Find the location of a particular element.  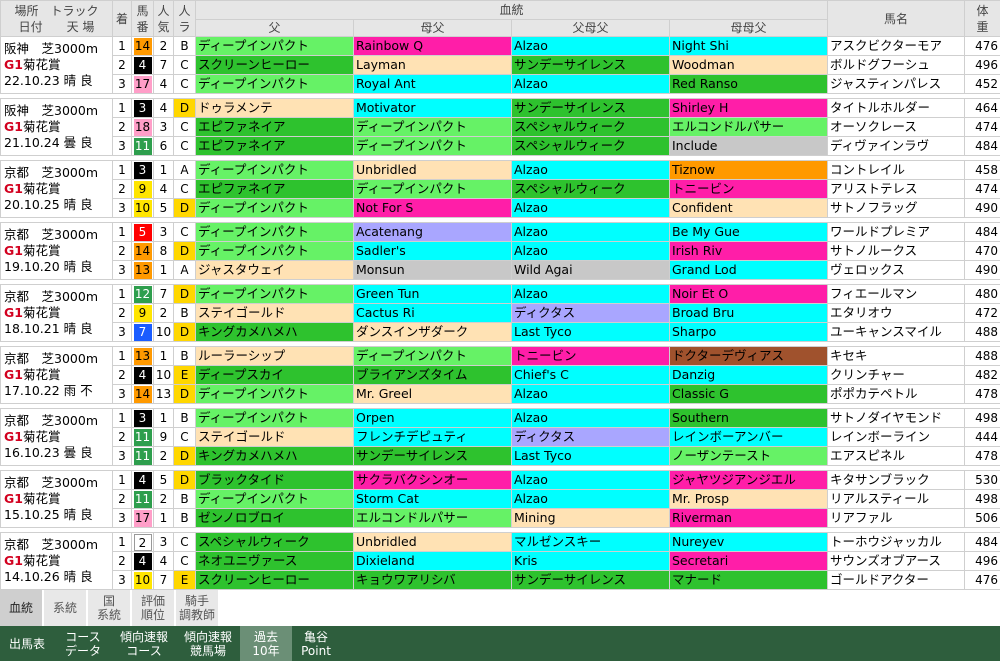

horse-name: サトノフラッグ is located at coordinates (896, 208).